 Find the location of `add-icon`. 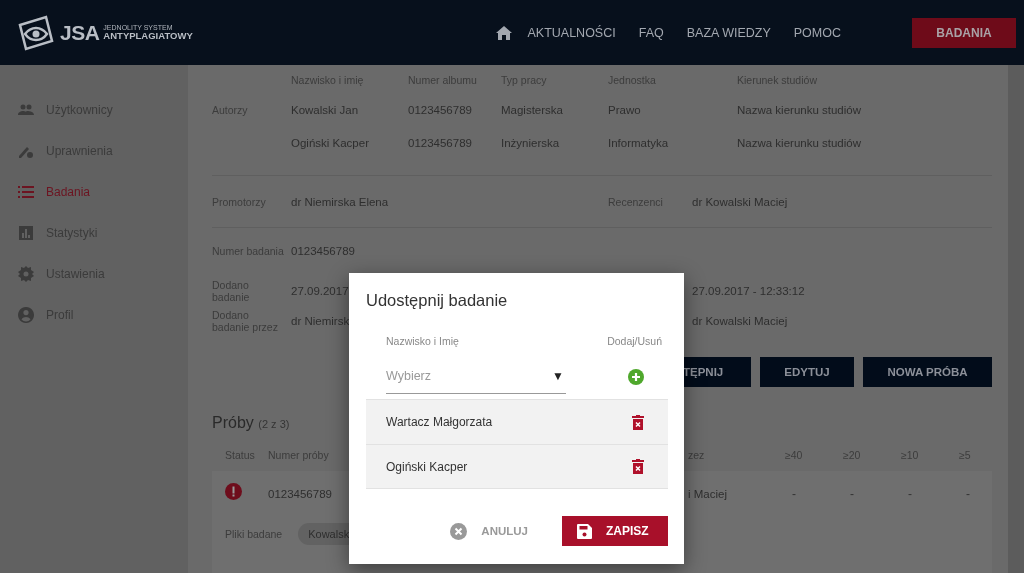

add-icon is located at coordinates (636, 376).